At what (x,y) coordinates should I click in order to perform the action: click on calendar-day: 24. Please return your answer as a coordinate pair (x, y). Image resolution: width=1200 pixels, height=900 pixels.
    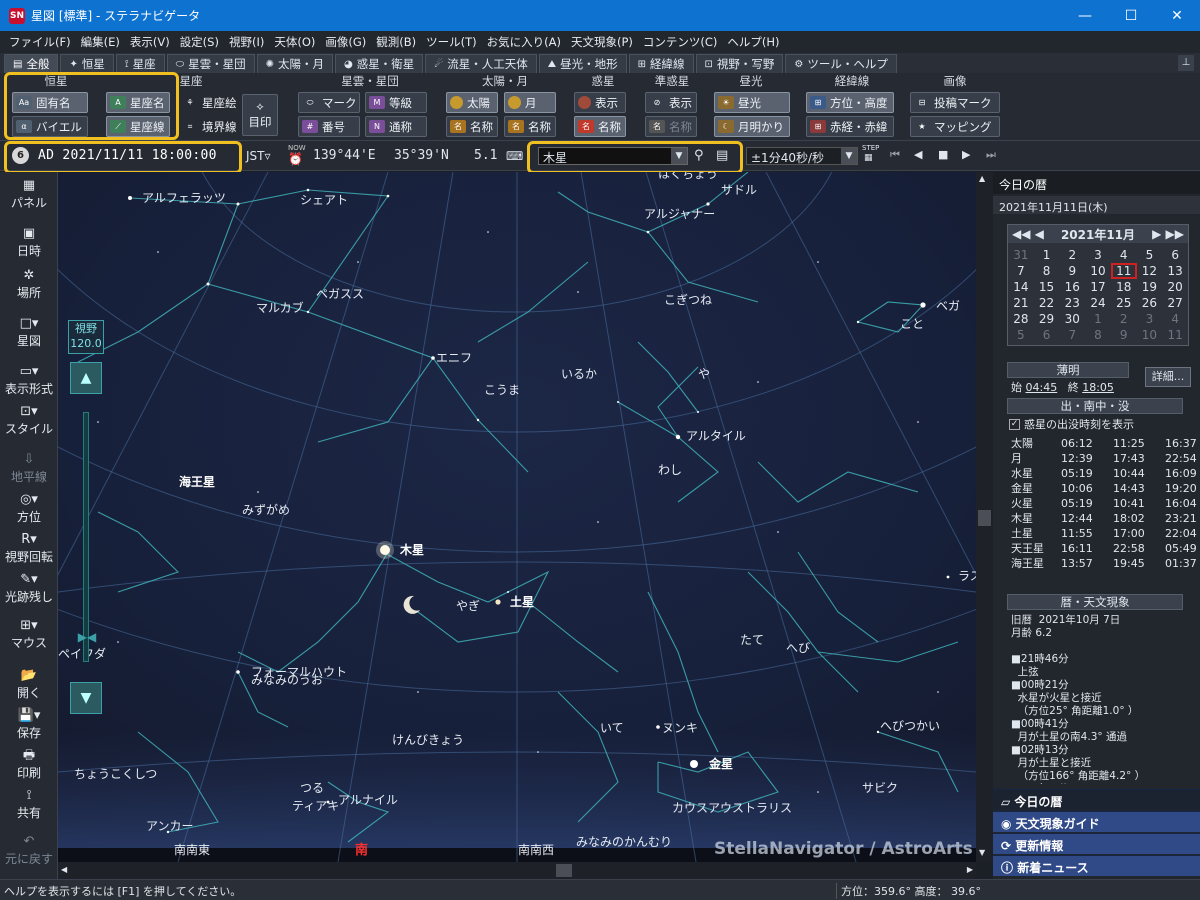
    Looking at the image, I should click on (1098, 303).